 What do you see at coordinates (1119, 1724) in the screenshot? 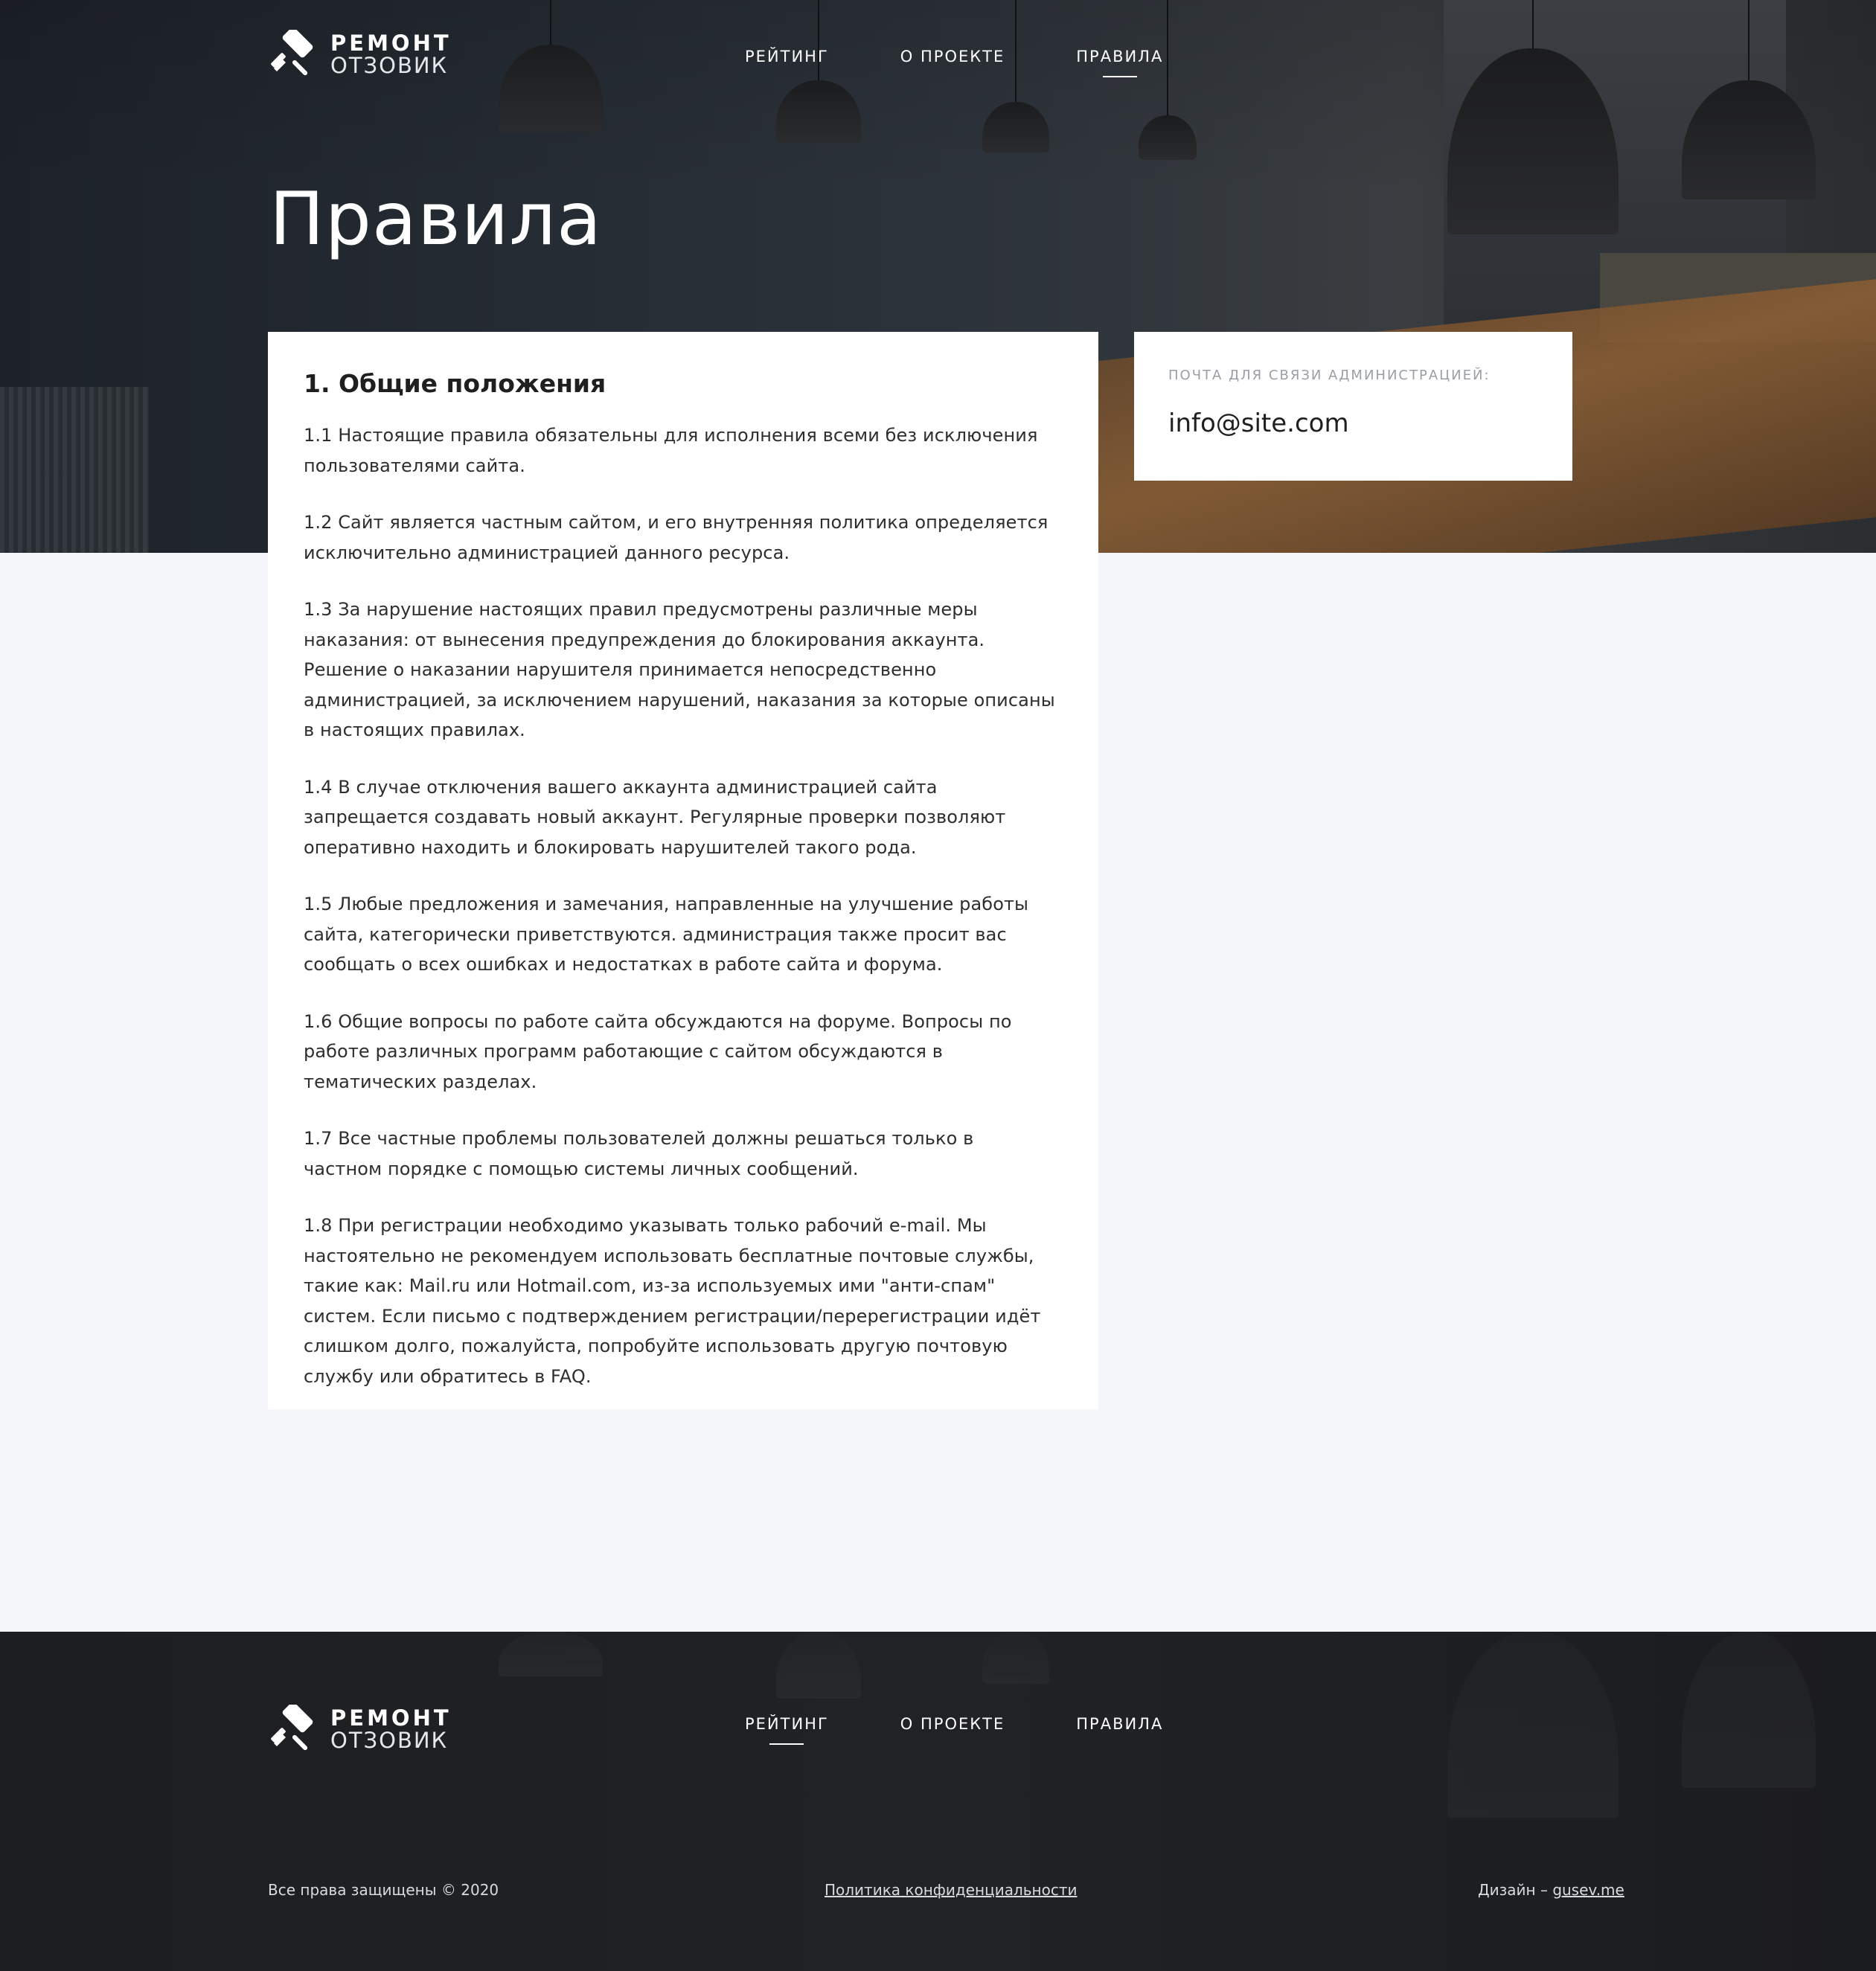
I see `footer-nav-link-rules: ПРАВИЛА` at bounding box center [1119, 1724].